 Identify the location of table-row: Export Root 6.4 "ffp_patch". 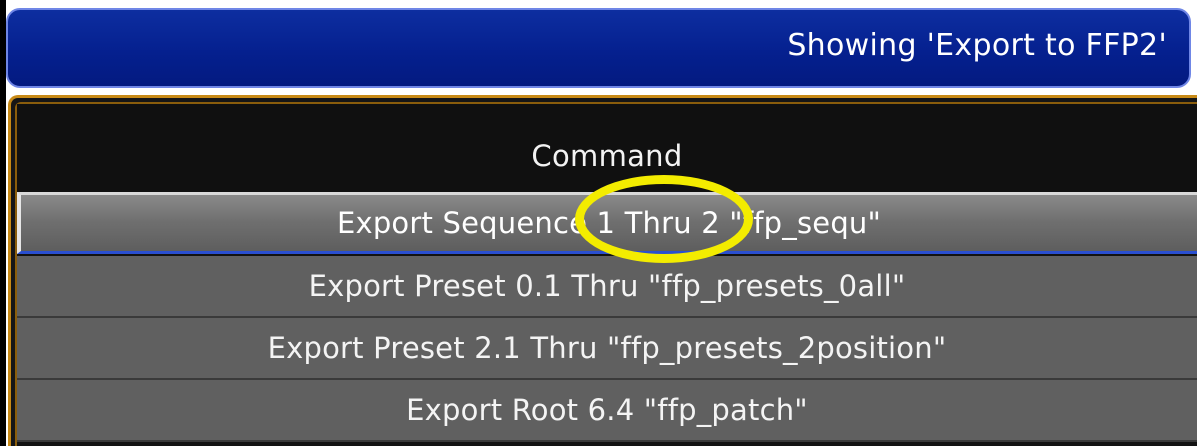
(607, 411).